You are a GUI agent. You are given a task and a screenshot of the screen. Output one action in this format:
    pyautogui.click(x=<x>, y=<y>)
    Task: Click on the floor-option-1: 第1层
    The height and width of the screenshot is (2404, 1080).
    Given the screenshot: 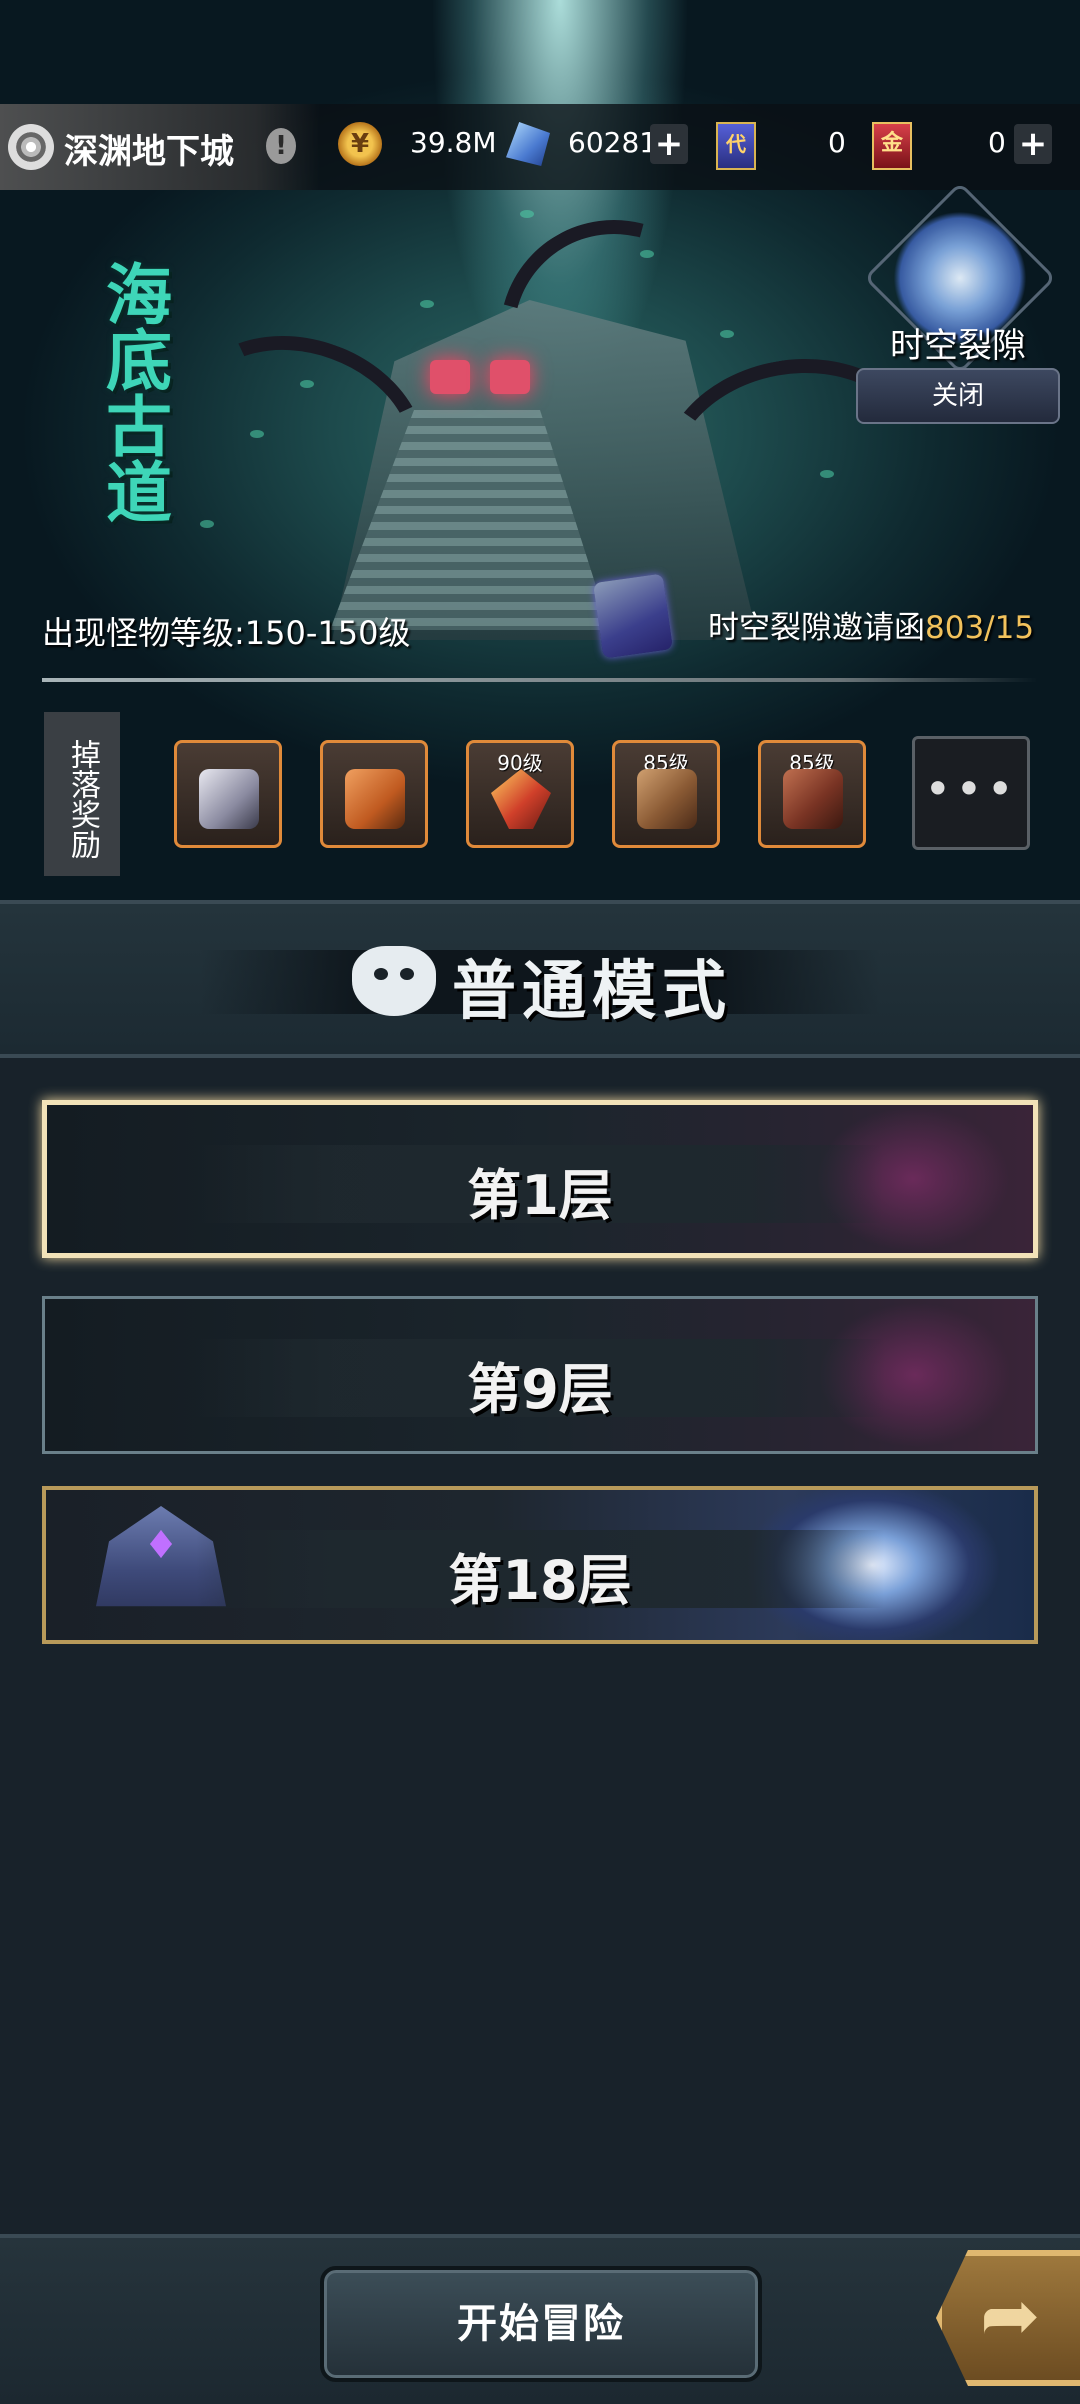 What is the action you would take?
    pyautogui.click(x=540, y=1179)
    